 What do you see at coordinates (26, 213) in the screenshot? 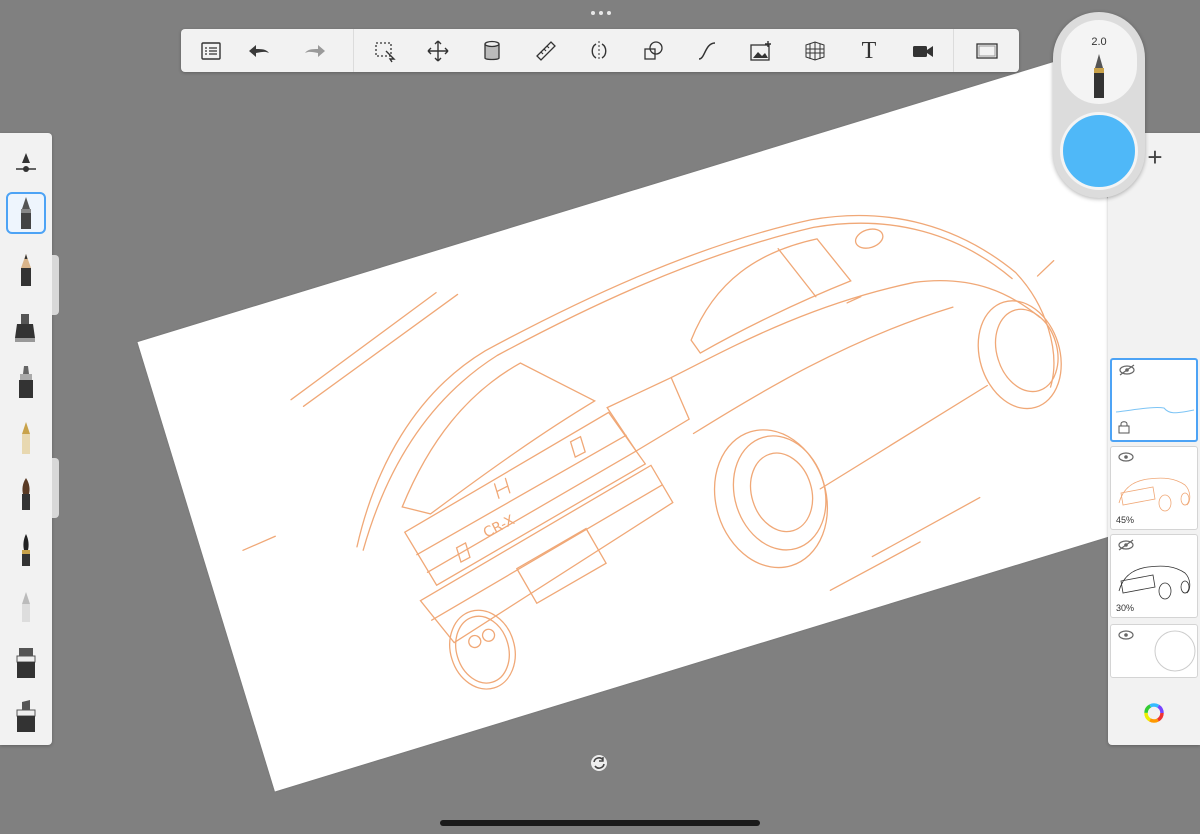
I see `ballpoint-pen-icon` at bounding box center [26, 213].